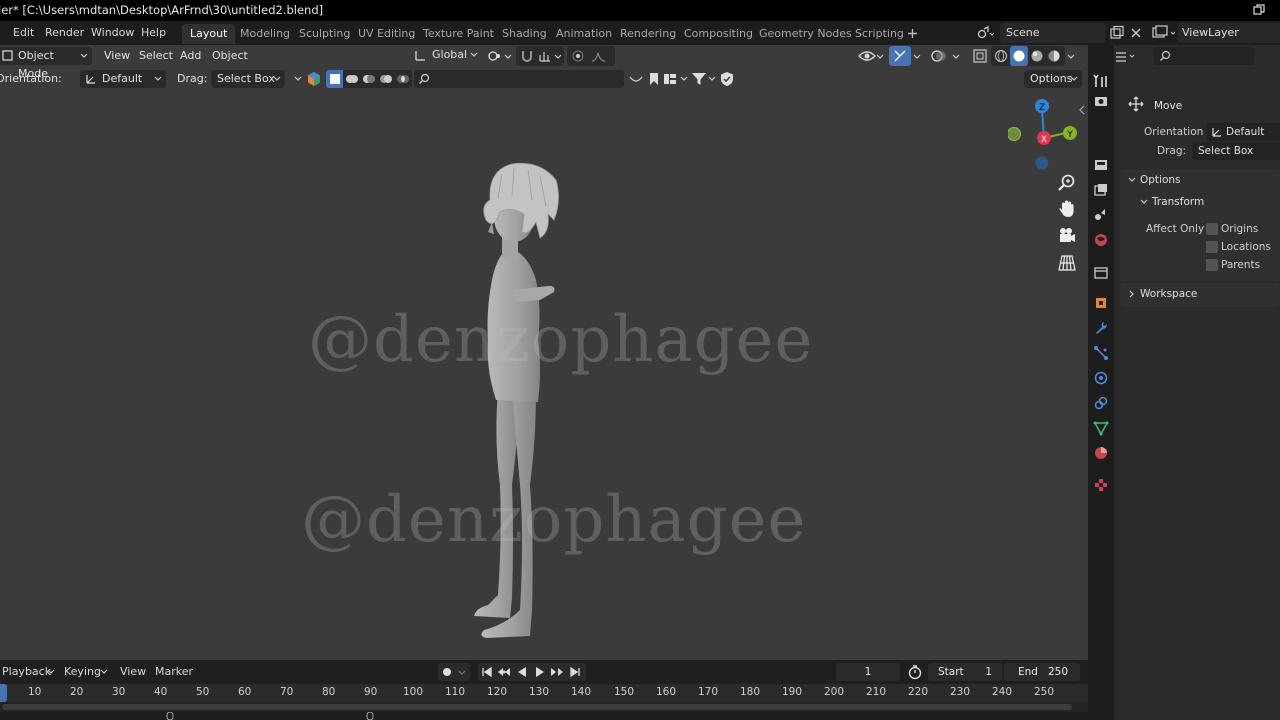 Image resolution: width=1280 pixels, height=720 pixels. What do you see at coordinates (584, 34) in the screenshot?
I see `tab-animation: Animation` at bounding box center [584, 34].